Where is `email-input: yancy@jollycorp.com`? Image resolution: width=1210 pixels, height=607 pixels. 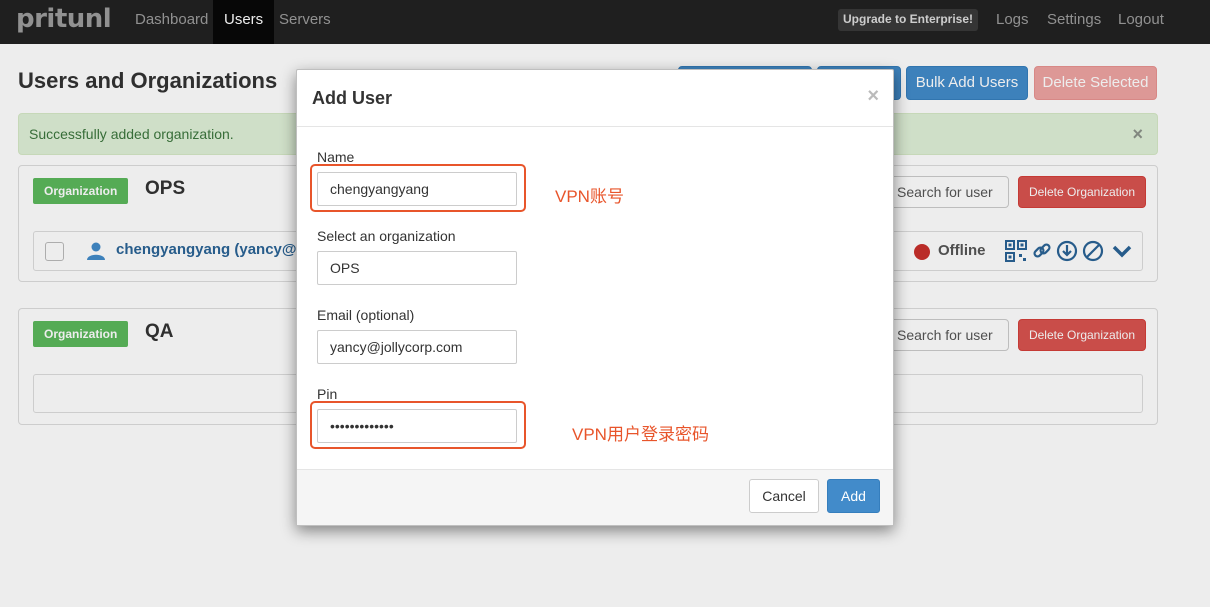
email-input: yancy@jollycorp.com is located at coordinates (417, 347).